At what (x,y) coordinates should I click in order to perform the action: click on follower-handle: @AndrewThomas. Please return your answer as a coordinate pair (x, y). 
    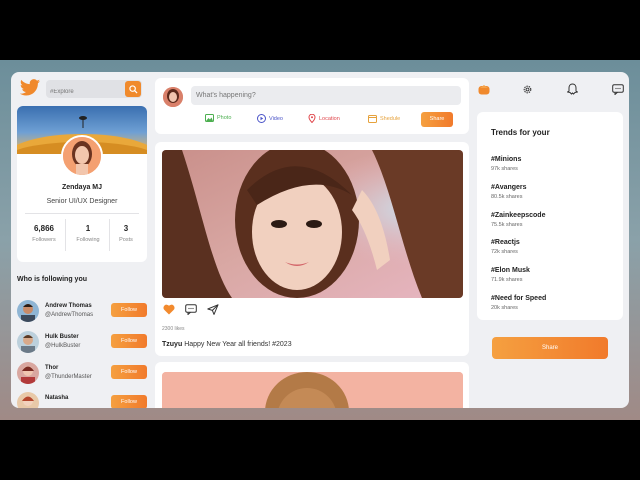
    Looking at the image, I should click on (69, 315).